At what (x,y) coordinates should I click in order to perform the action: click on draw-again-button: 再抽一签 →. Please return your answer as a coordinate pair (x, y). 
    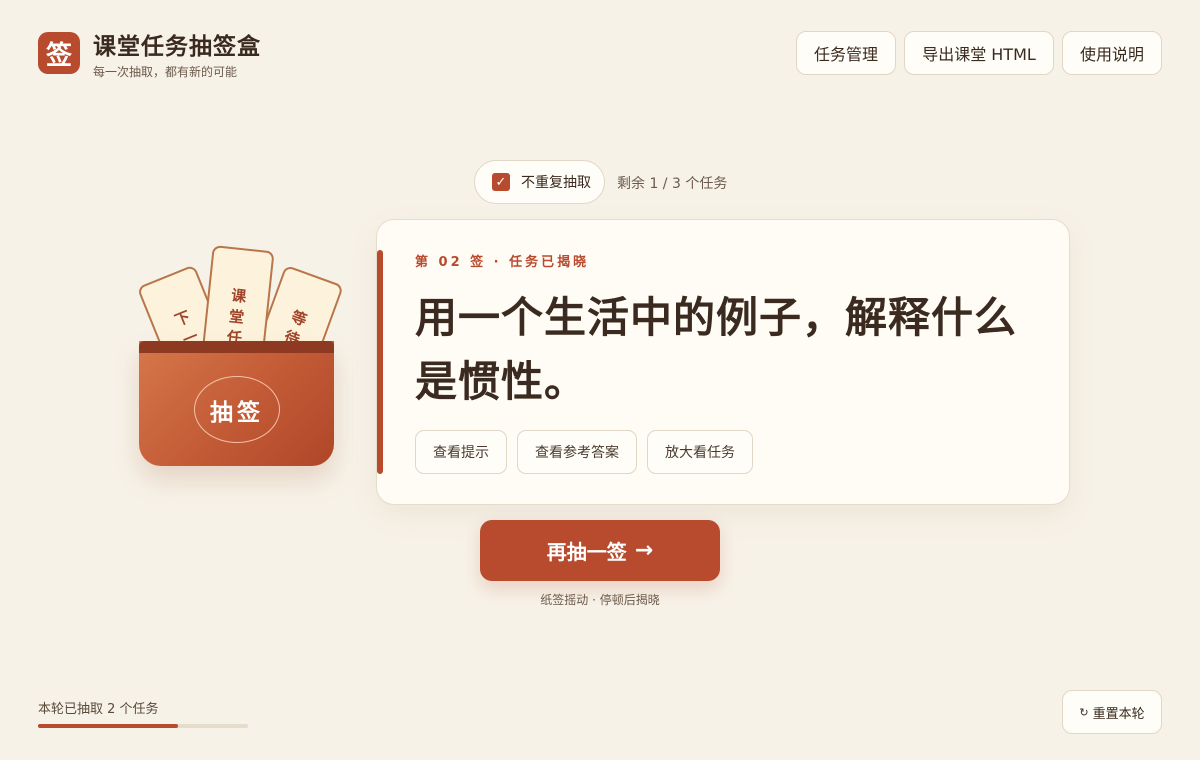
    Looking at the image, I should click on (600, 550).